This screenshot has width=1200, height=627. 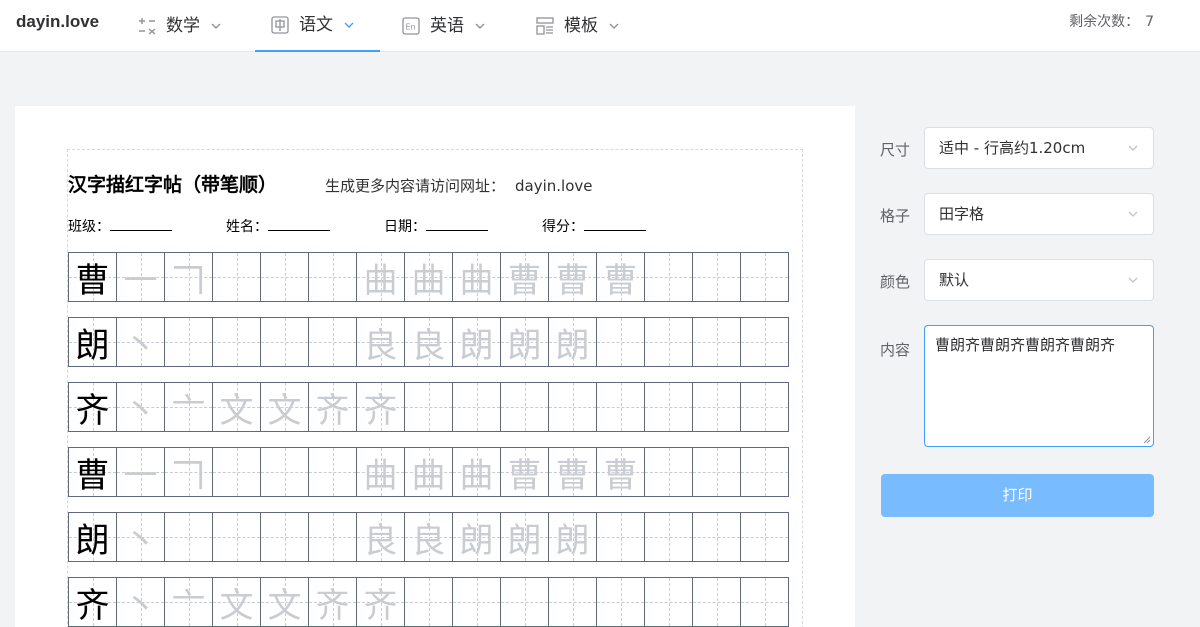 I want to click on content-label: 内容, so click(x=895, y=350).